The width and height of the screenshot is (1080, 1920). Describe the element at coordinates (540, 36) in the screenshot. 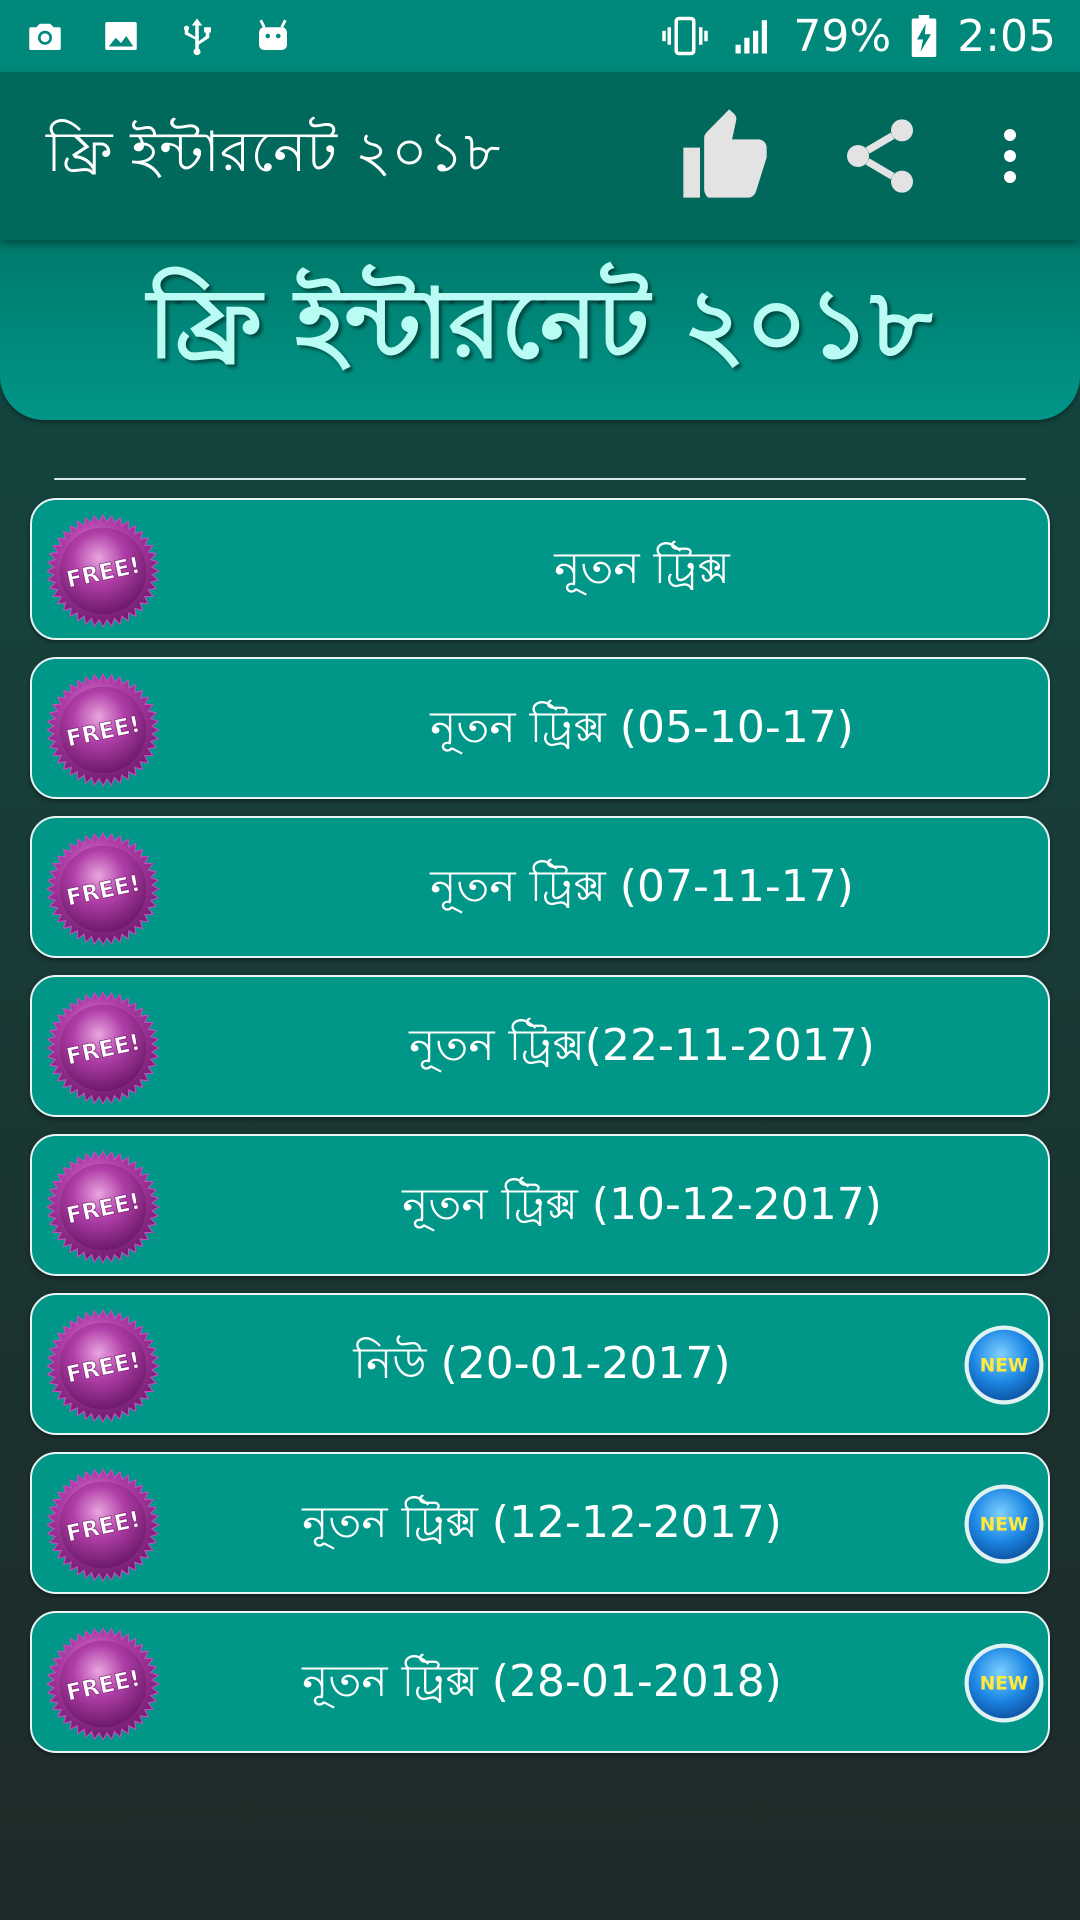

I see `status-bar: 79% 2:05` at that location.